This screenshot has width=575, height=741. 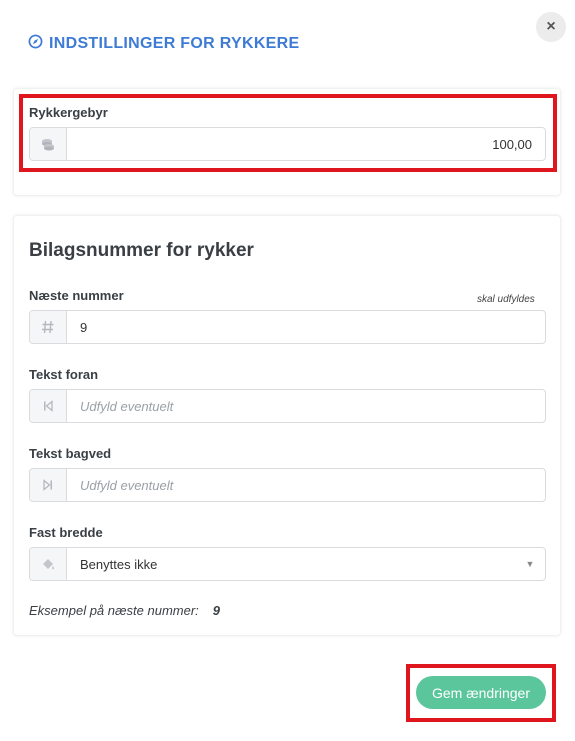 What do you see at coordinates (68, 112) in the screenshot?
I see `fee-label: Rykkergebyr` at bounding box center [68, 112].